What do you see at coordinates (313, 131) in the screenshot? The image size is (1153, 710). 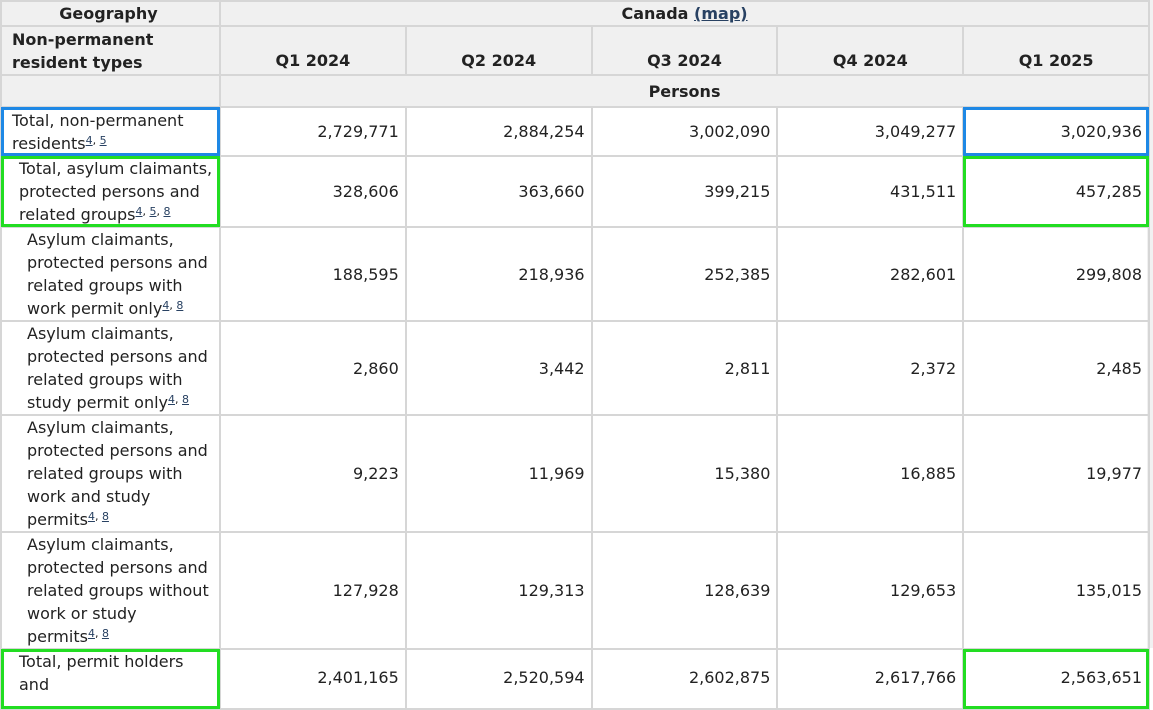 I see `value-cell: 2,729,771` at bounding box center [313, 131].